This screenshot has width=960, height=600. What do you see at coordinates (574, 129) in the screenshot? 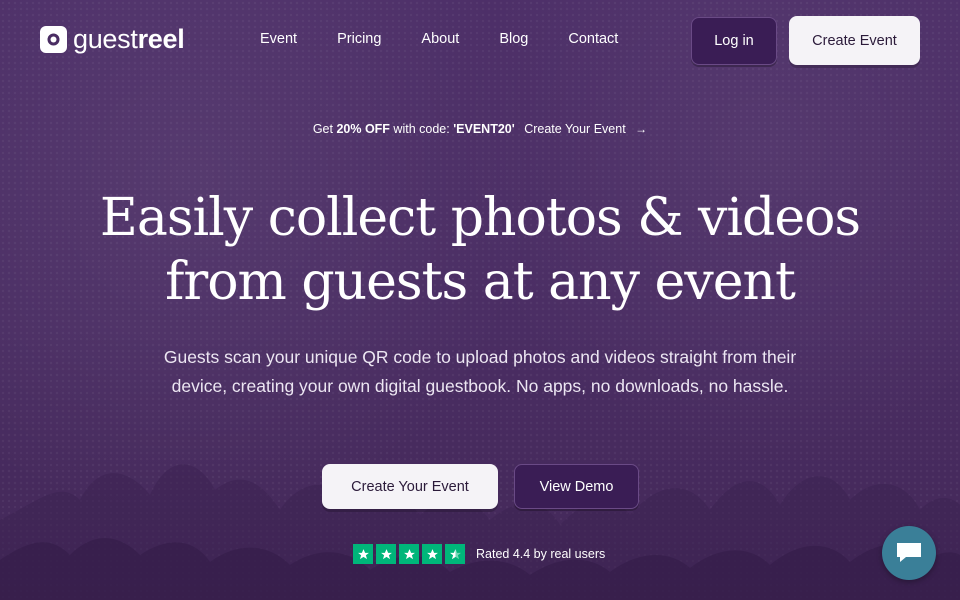
I see `promo-cta-link: Create Your Event` at bounding box center [574, 129].